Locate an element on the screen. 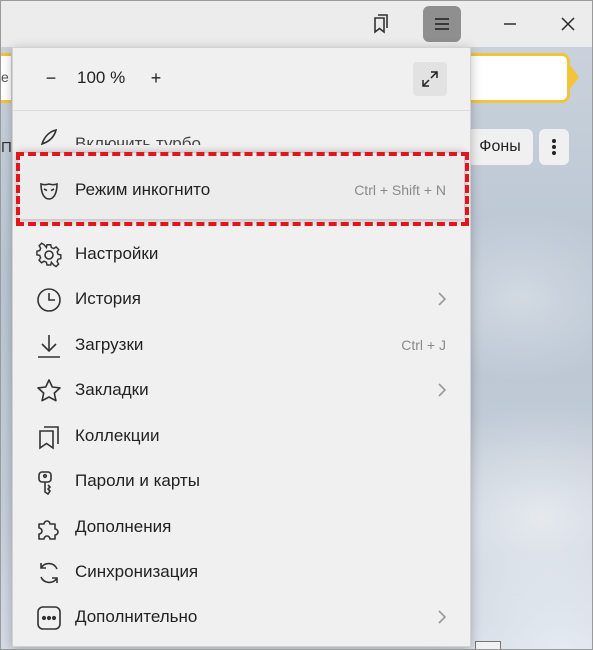  menu-item-label: Загрузки is located at coordinates (109, 344).